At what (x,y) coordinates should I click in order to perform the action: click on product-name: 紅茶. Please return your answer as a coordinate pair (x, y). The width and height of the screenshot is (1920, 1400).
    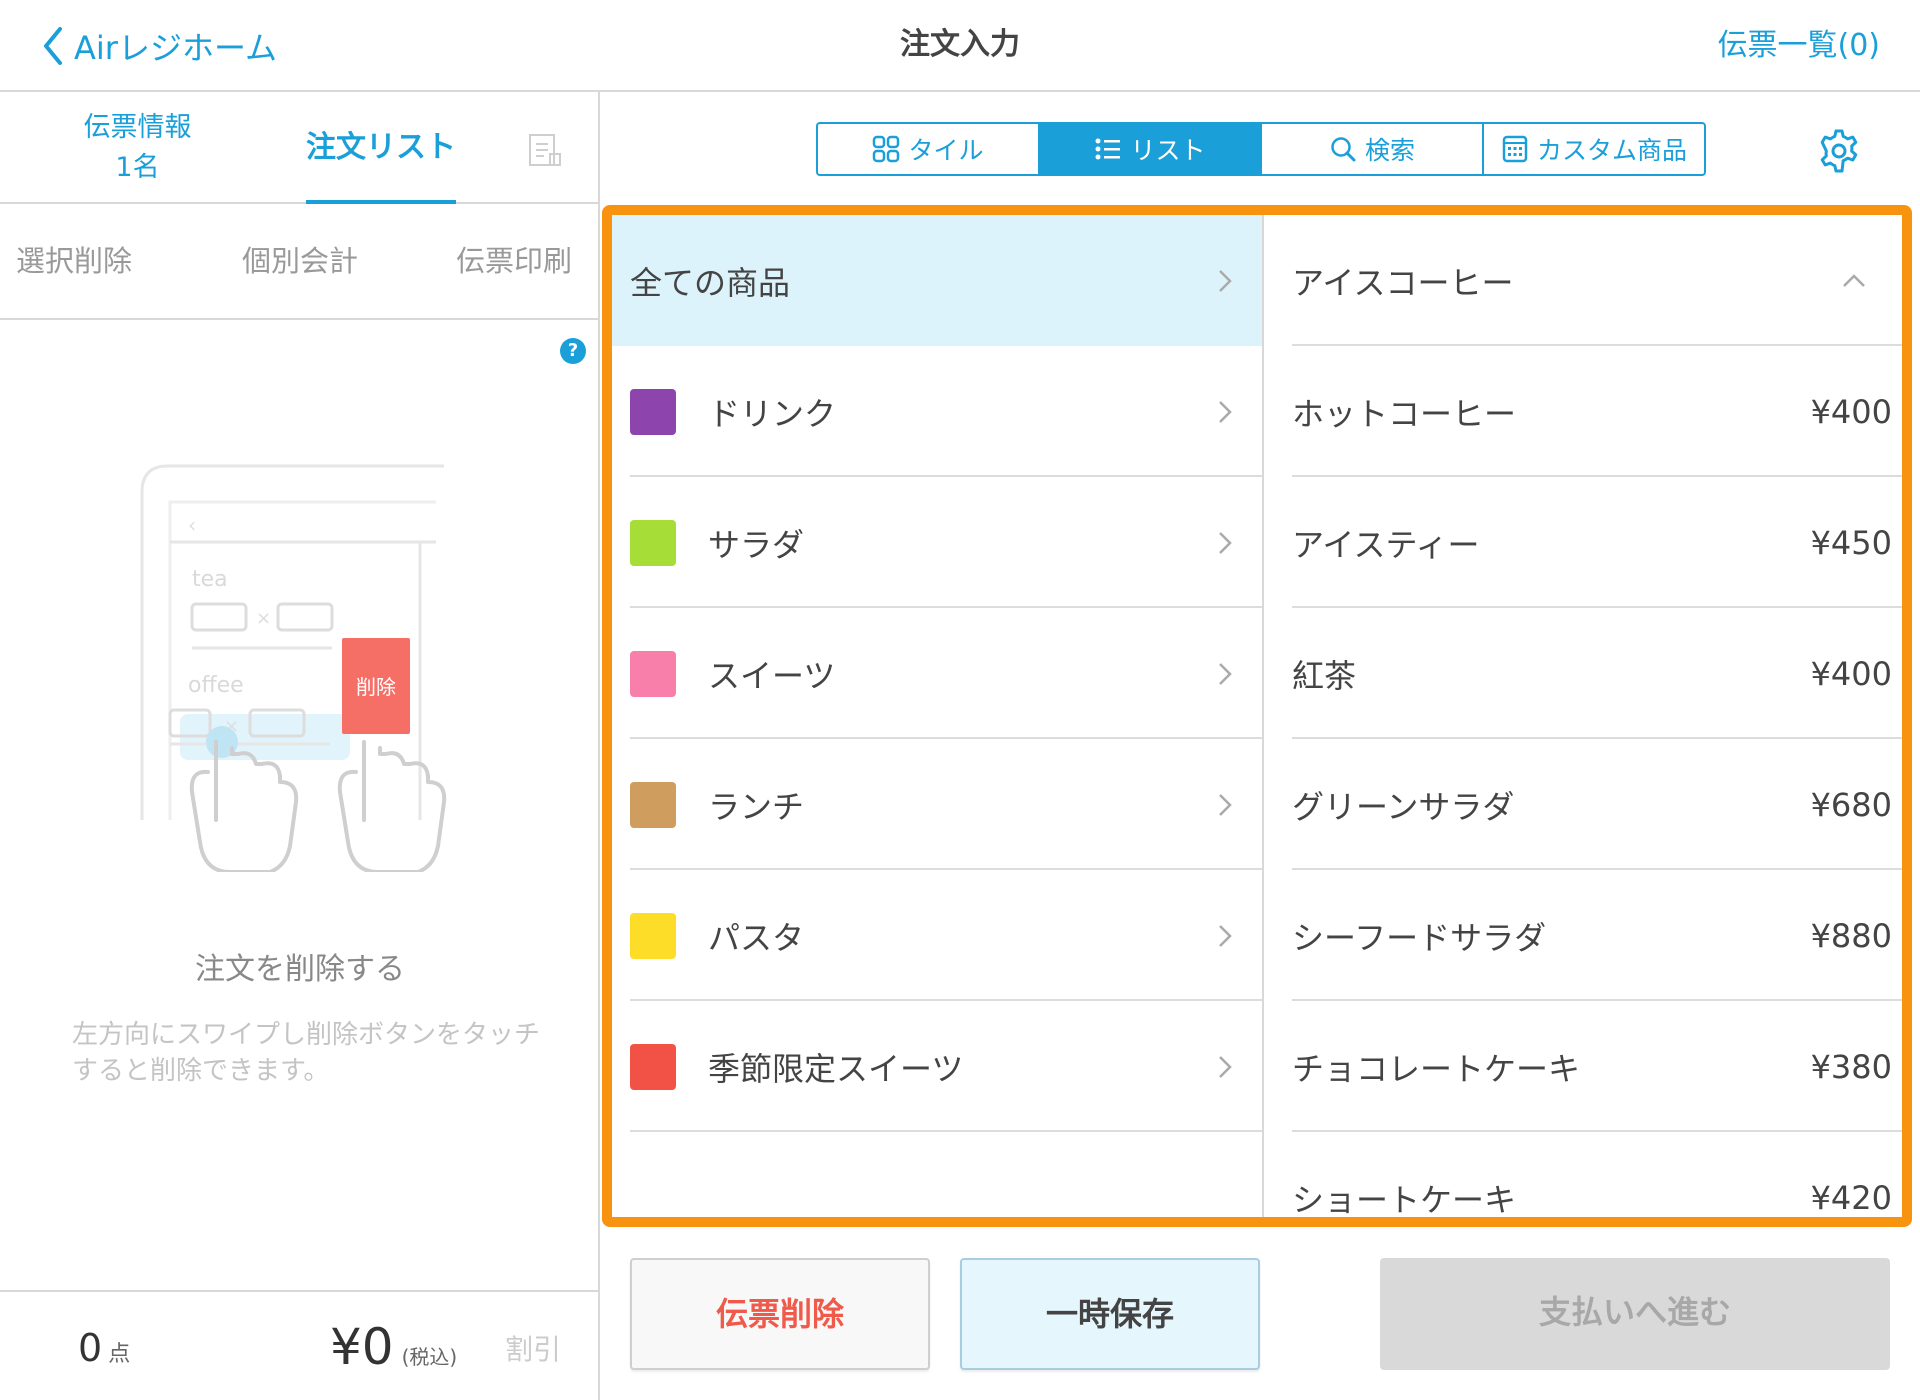
    Looking at the image, I should click on (1324, 675).